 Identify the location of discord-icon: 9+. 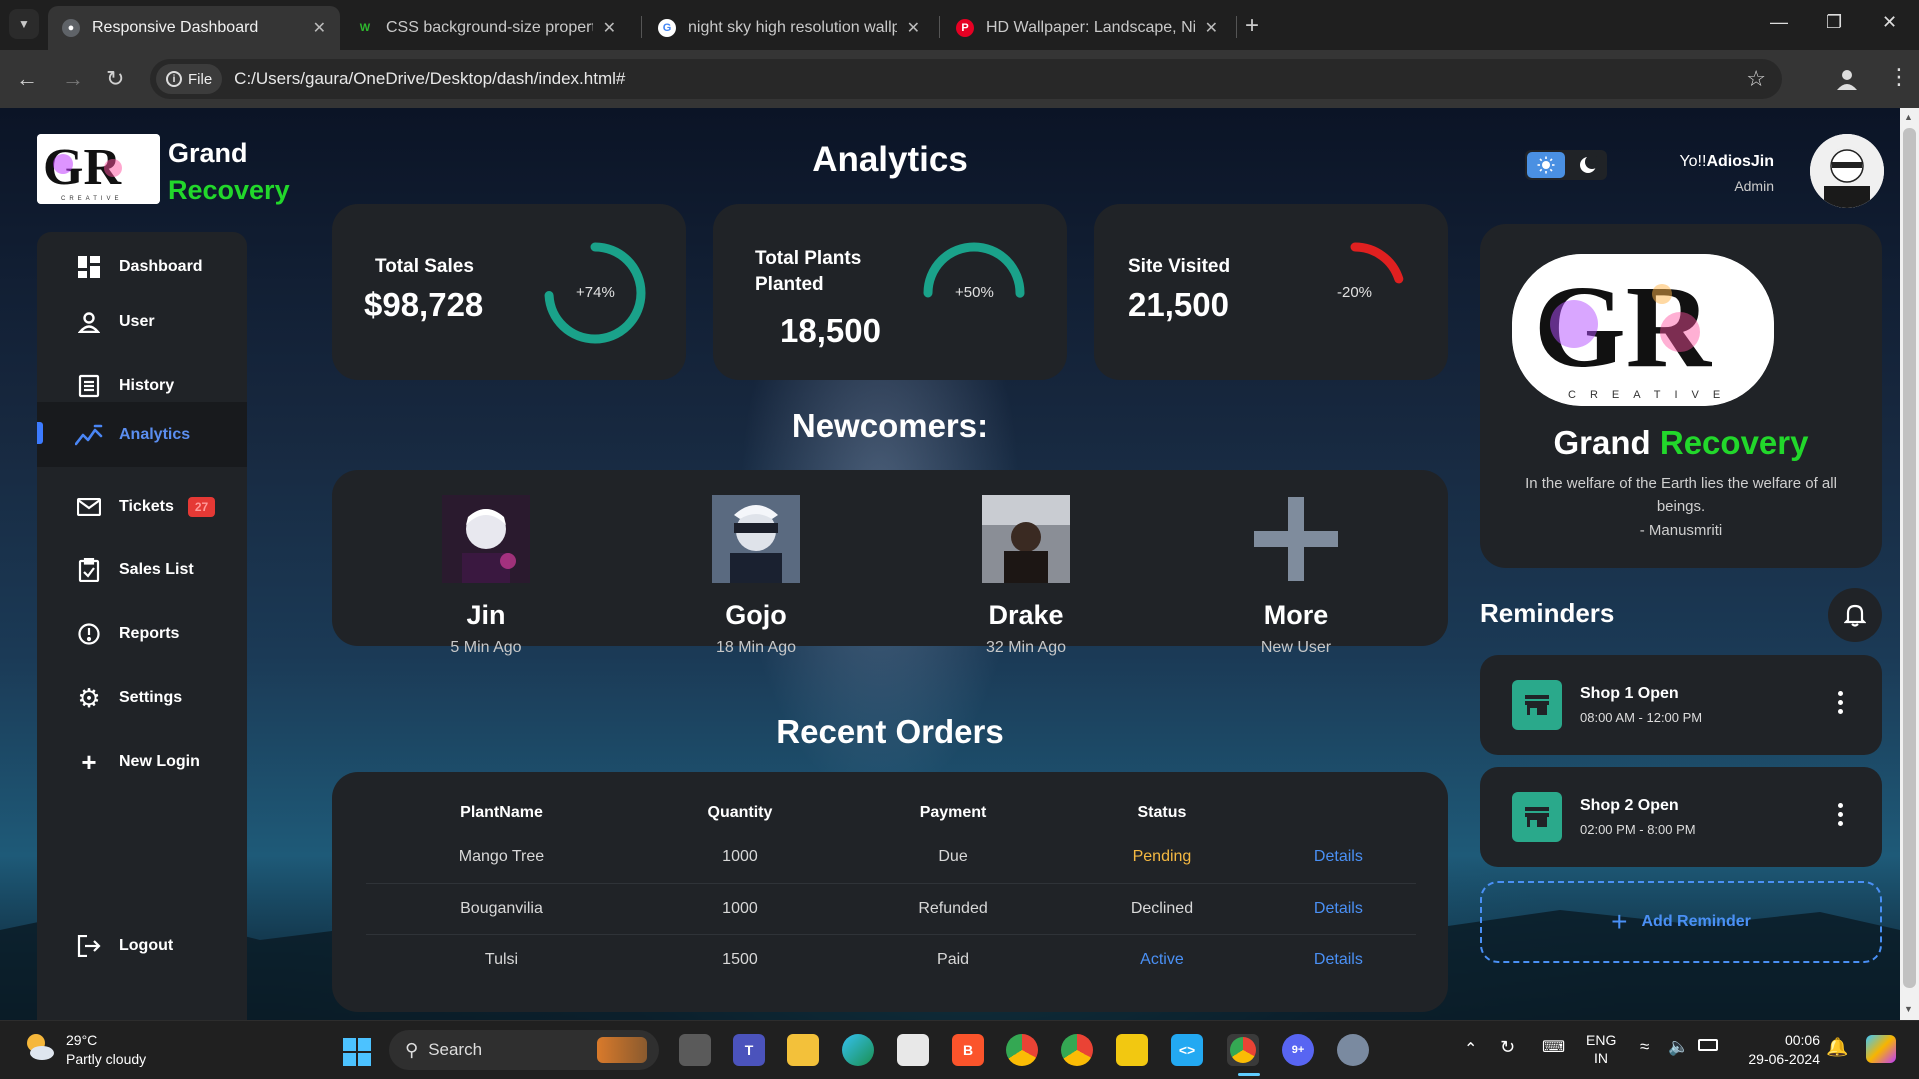
(1298, 1050).